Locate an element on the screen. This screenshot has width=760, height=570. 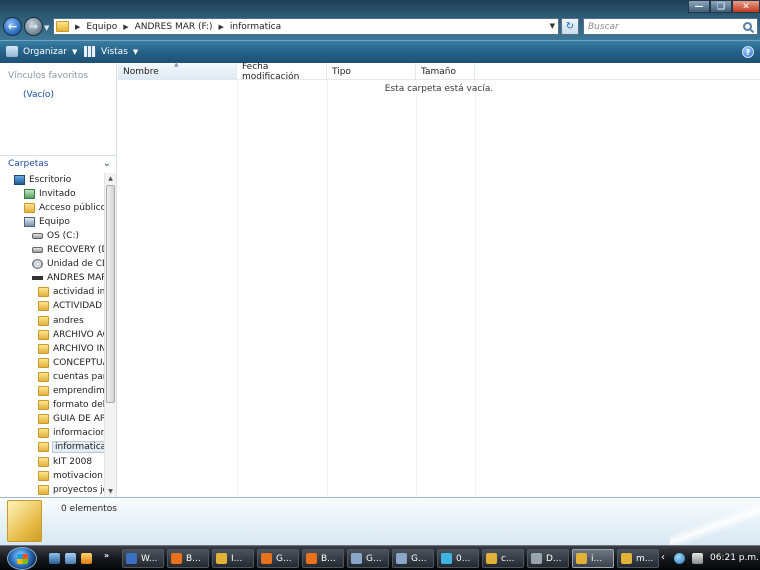
tree-item: emprendimi is located at coordinates (71, 391).